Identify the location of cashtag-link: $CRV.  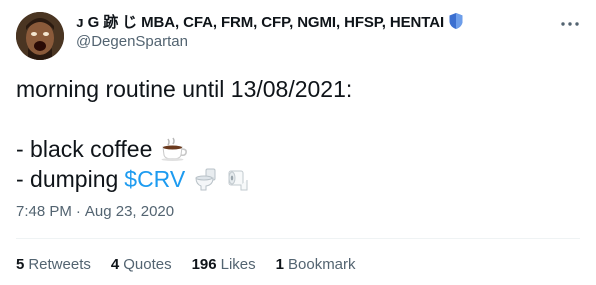
(154, 179).